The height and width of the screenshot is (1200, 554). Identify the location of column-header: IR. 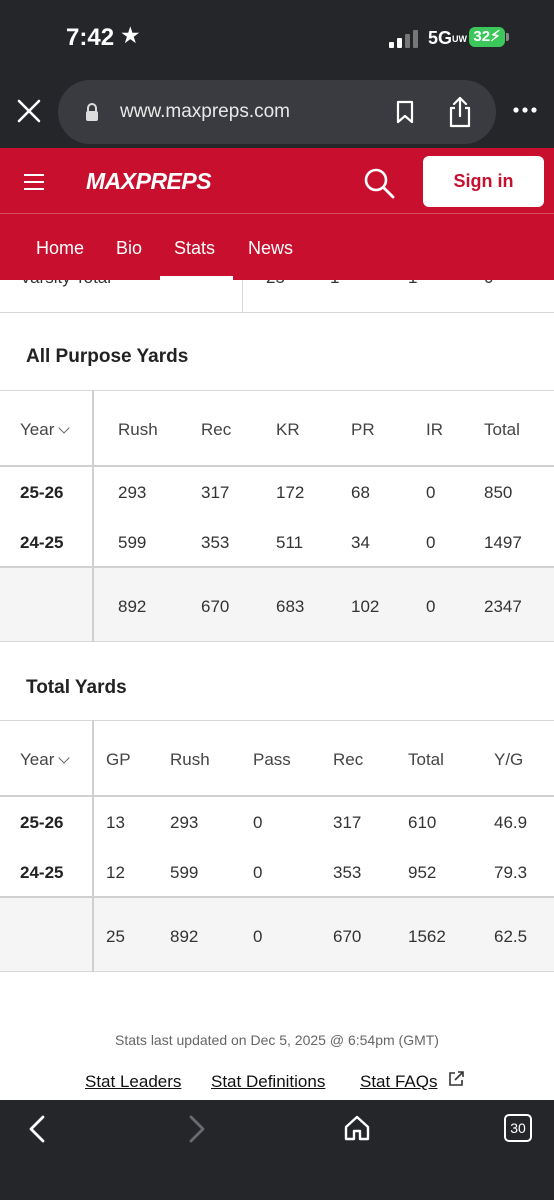
(434, 430).